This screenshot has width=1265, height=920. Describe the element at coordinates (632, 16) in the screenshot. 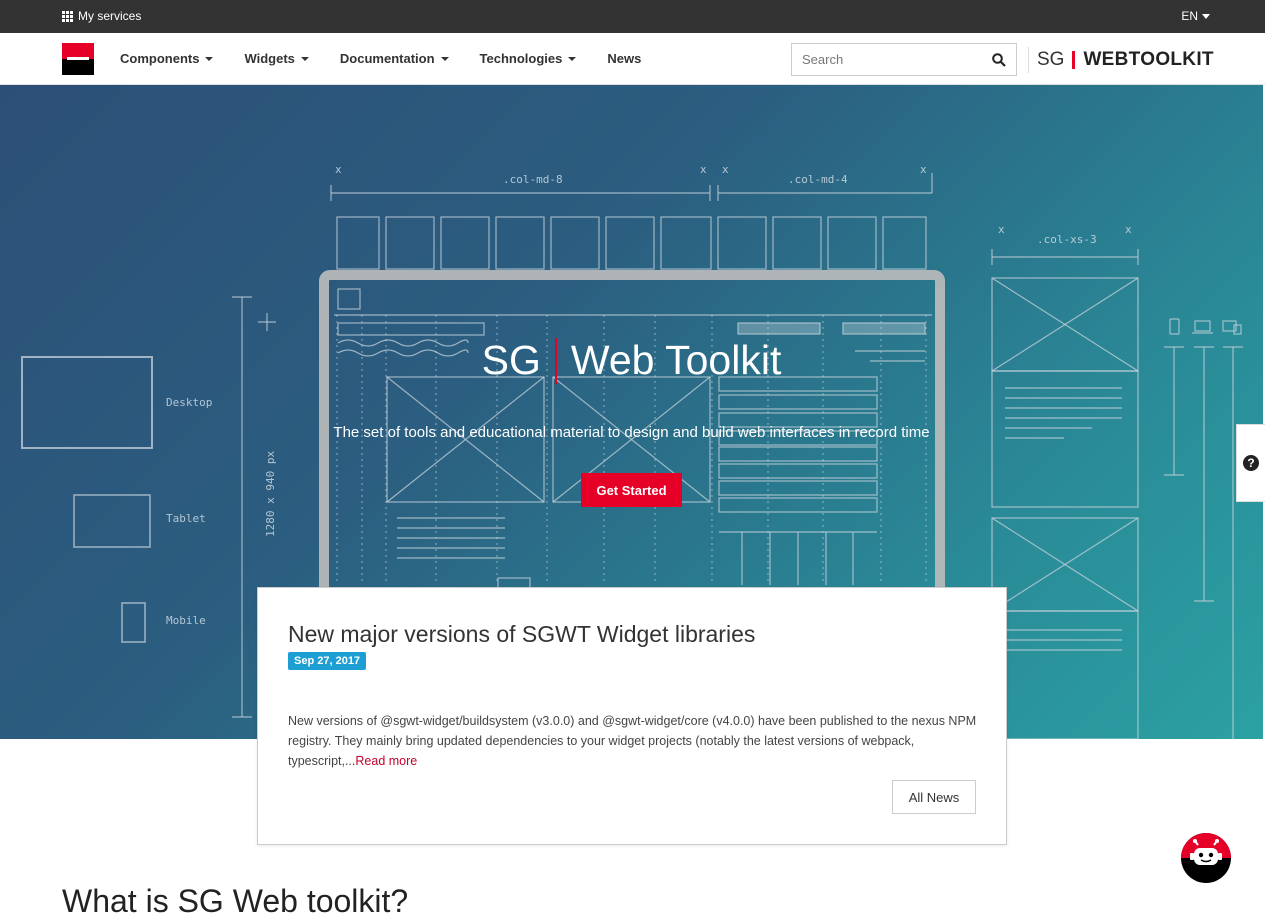

I see `top-services-bar: My services EN` at that location.